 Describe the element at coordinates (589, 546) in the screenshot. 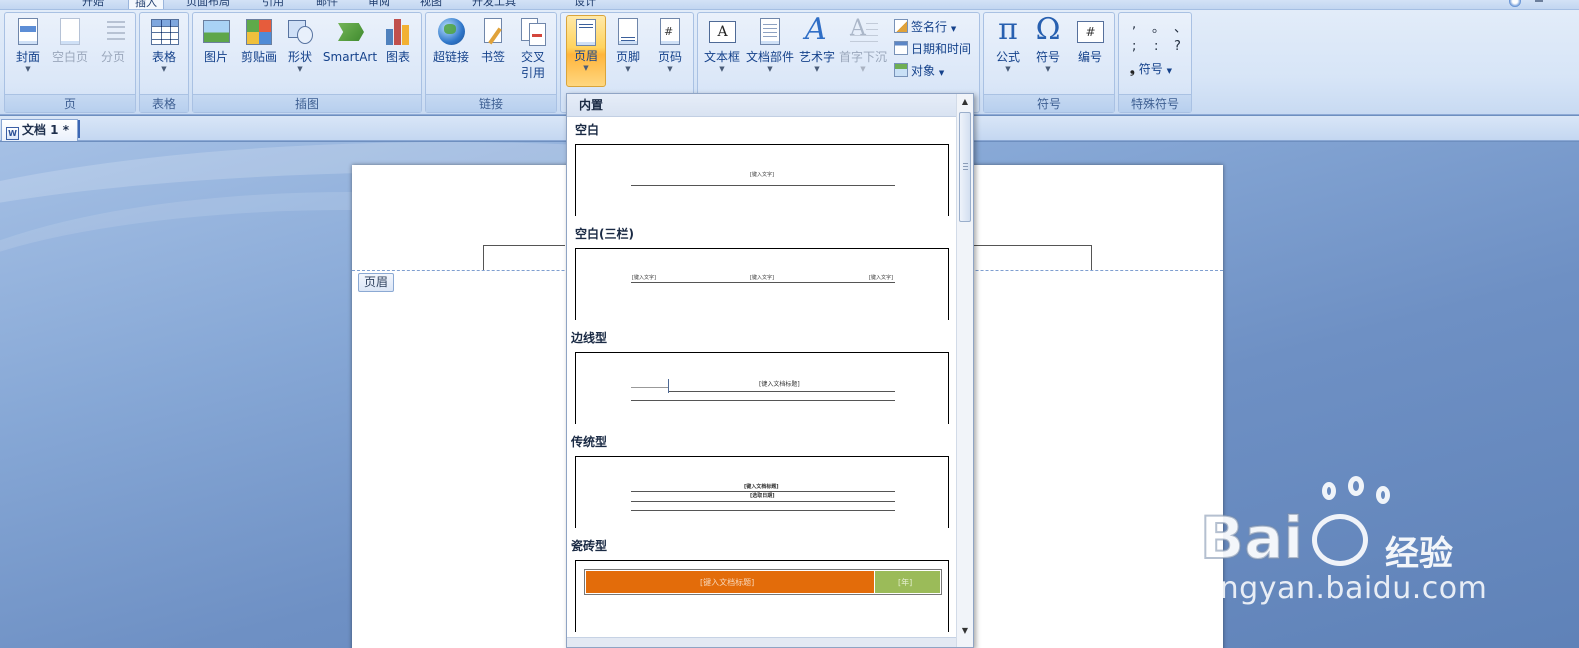

I see `gallery-item-title: 瓷砖型` at that location.